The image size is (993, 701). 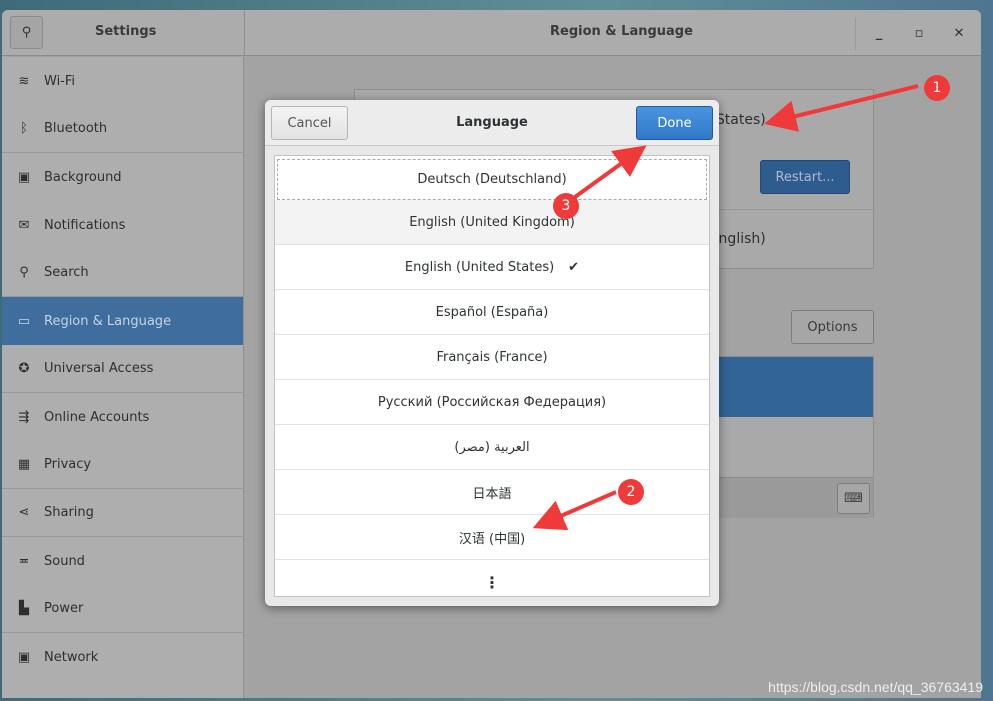 What do you see at coordinates (875, 687) in the screenshot?
I see `watermark: https://blog.csdn.net/qq_36763419` at bounding box center [875, 687].